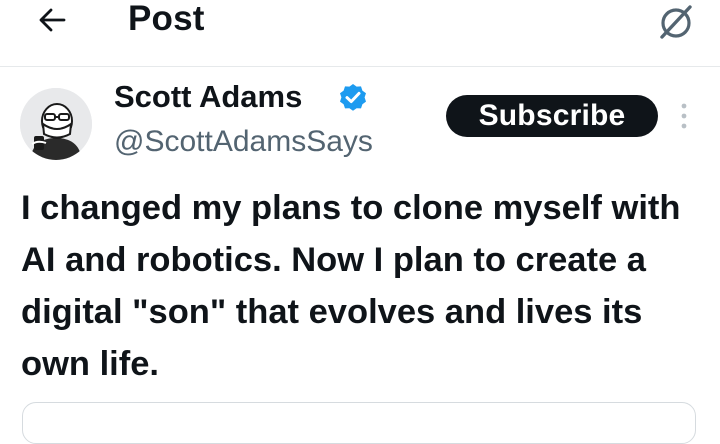 The height and width of the screenshot is (444, 720). I want to click on more-vertical-icon, so click(684, 116).